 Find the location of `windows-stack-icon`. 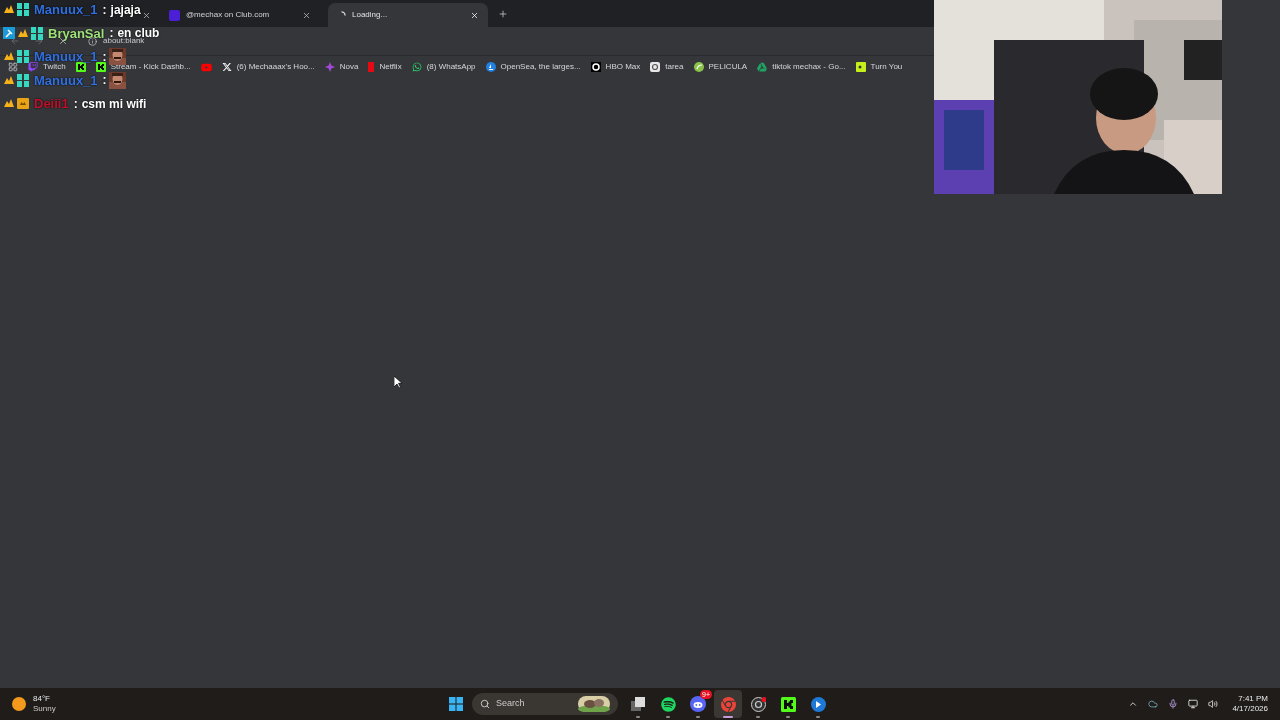

windows-stack-icon is located at coordinates (638, 704).